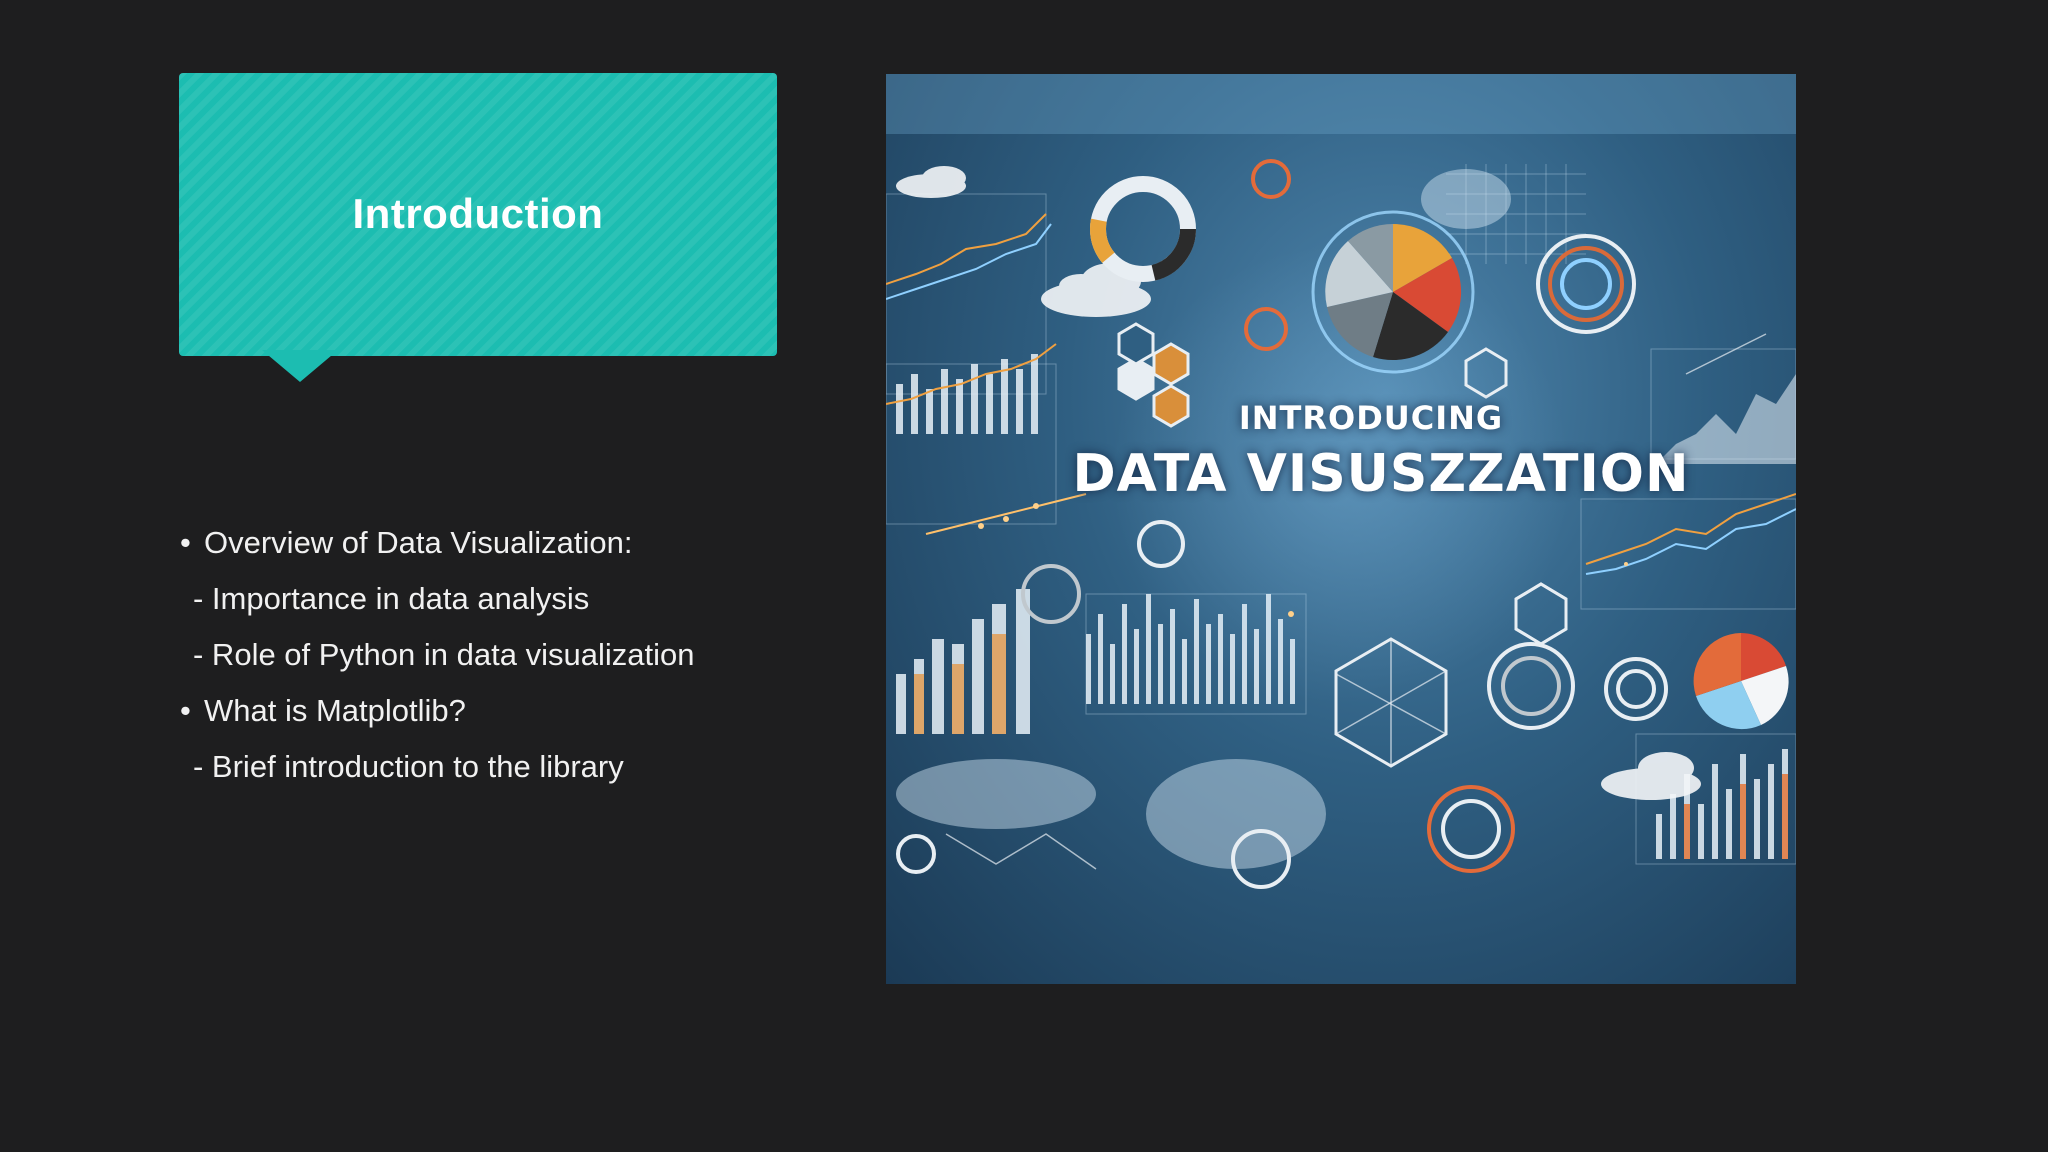 This screenshot has width=2048, height=1152. I want to click on title-callout: Introduction, so click(478, 214).